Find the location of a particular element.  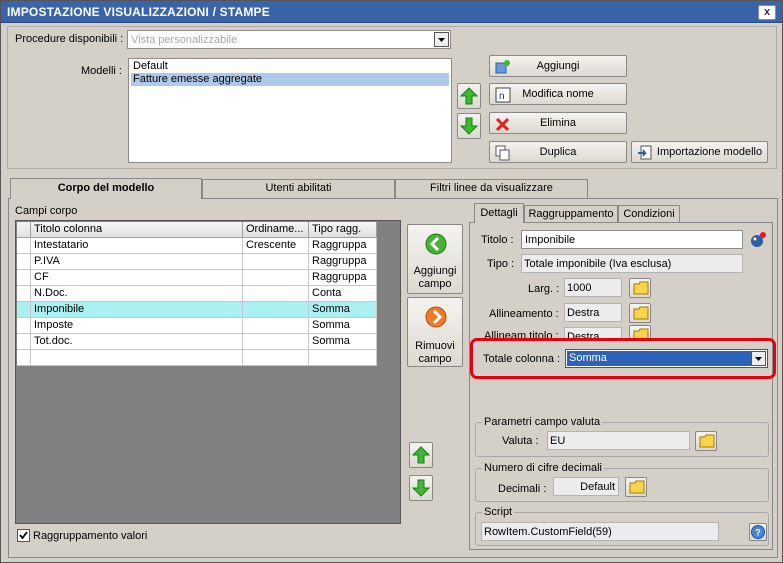

totale-colonna-select: Somma is located at coordinates (666, 358).